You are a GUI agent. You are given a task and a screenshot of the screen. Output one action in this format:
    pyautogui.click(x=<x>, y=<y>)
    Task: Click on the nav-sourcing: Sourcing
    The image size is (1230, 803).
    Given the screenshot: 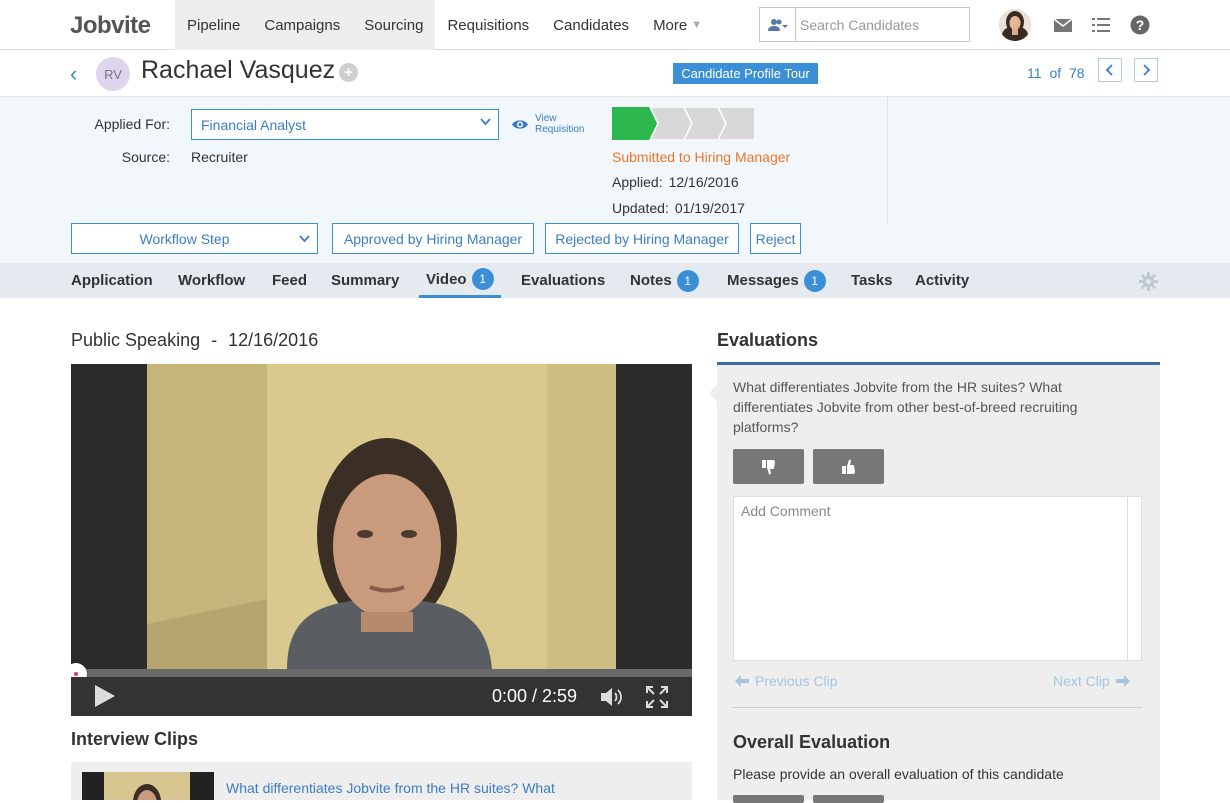 What is the action you would take?
    pyautogui.click(x=394, y=25)
    